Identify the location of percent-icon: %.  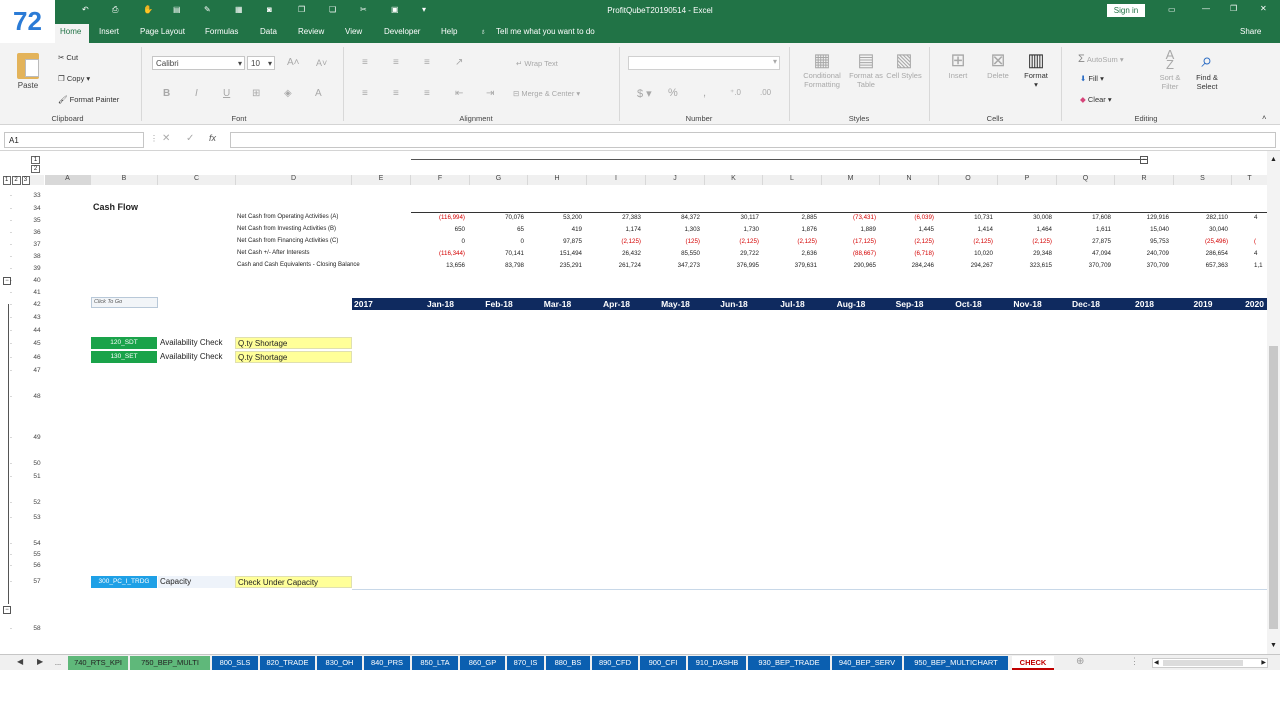
(673, 93).